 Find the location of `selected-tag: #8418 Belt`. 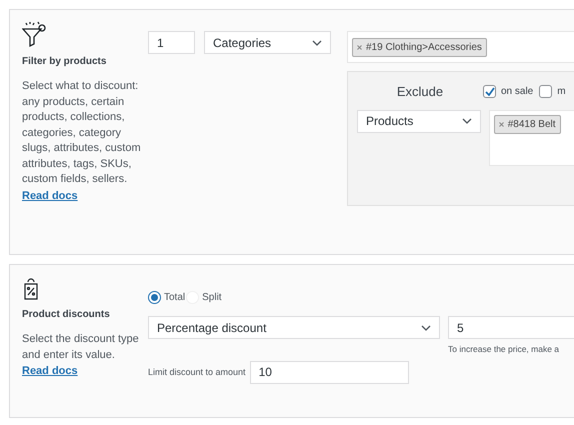

selected-tag: #8418 Belt is located at coordinates (527, 124).